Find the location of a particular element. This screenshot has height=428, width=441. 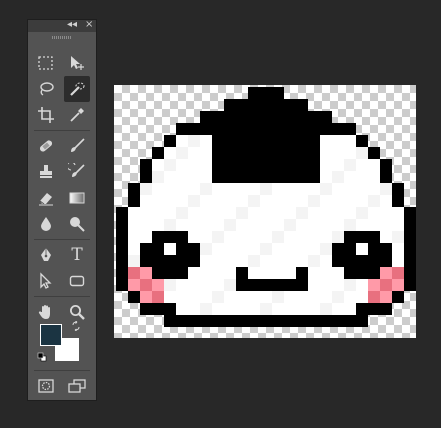

panel-header: ◂◂ × is located at coordinates (62, 25).